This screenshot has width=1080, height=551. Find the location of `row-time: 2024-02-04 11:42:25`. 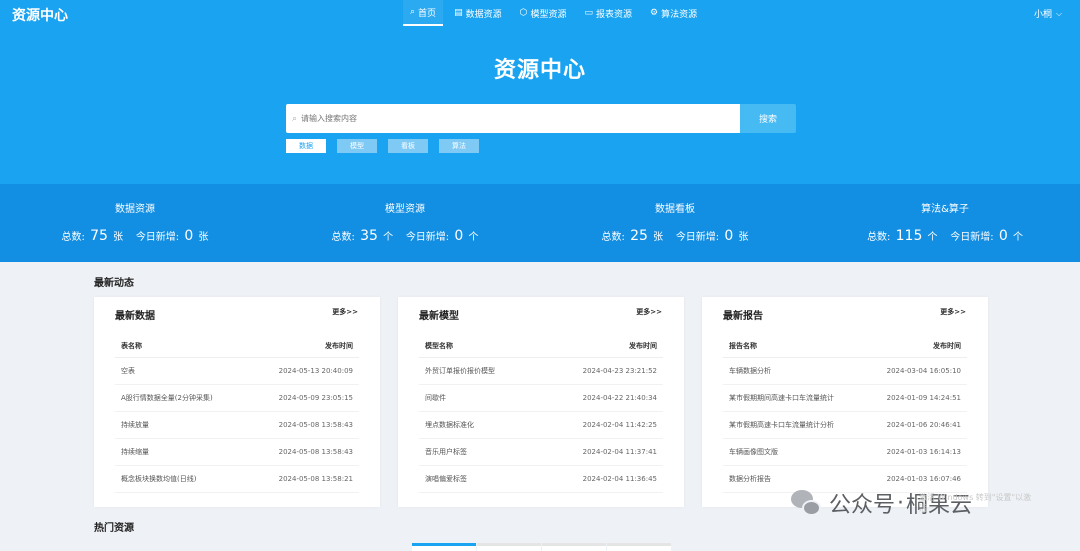

row-time: 2024-02-04 11:42:25 is located at coordinates (619, 425).